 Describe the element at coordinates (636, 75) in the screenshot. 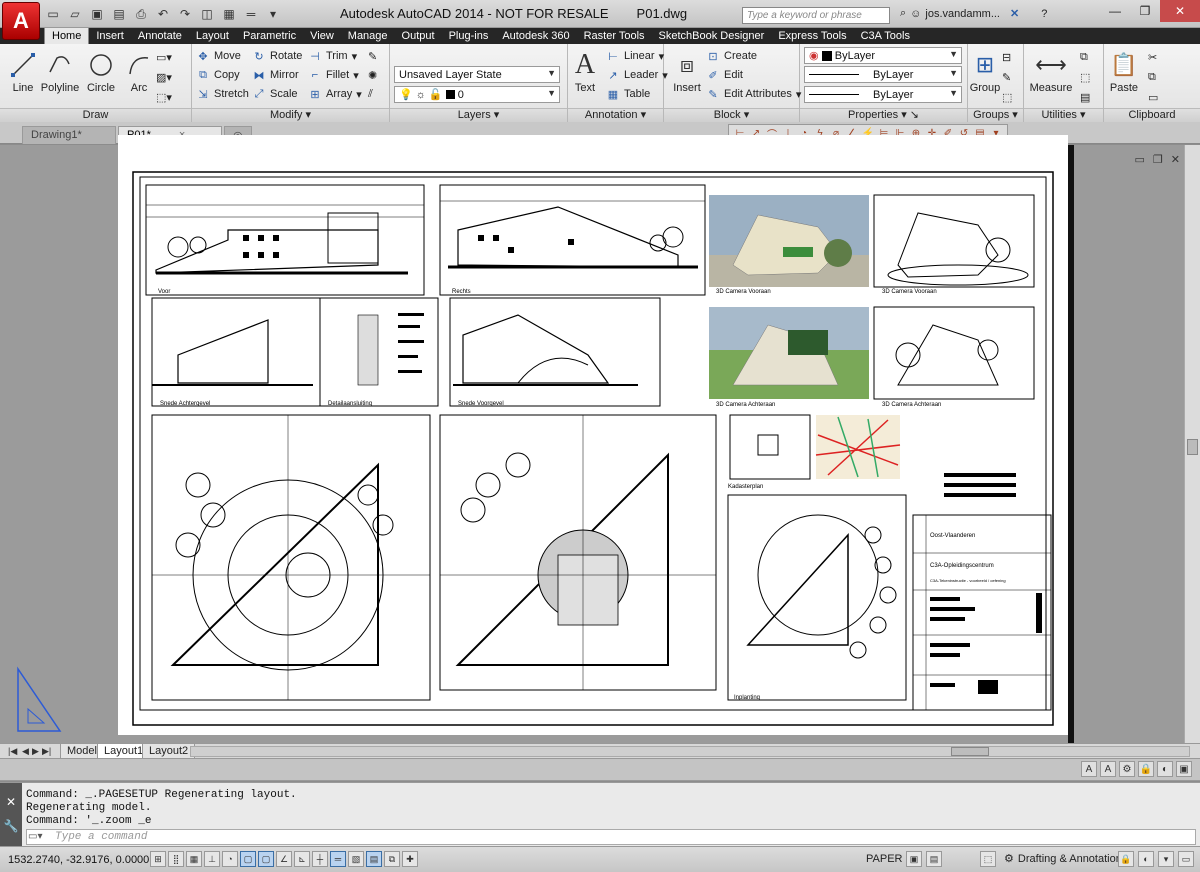

I see `leader-button: ↗ Leader ▾` at that location.